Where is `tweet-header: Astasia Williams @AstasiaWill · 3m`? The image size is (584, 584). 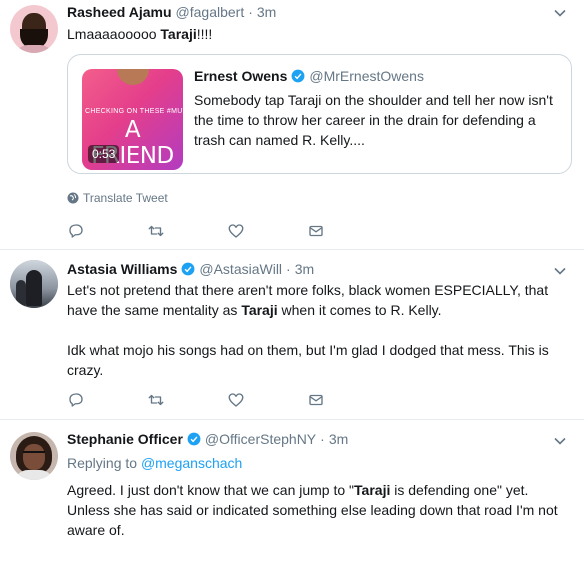
tweet-header: Astasia Williams @AstasiaWill · 3m is located at coordinates (190, 269).